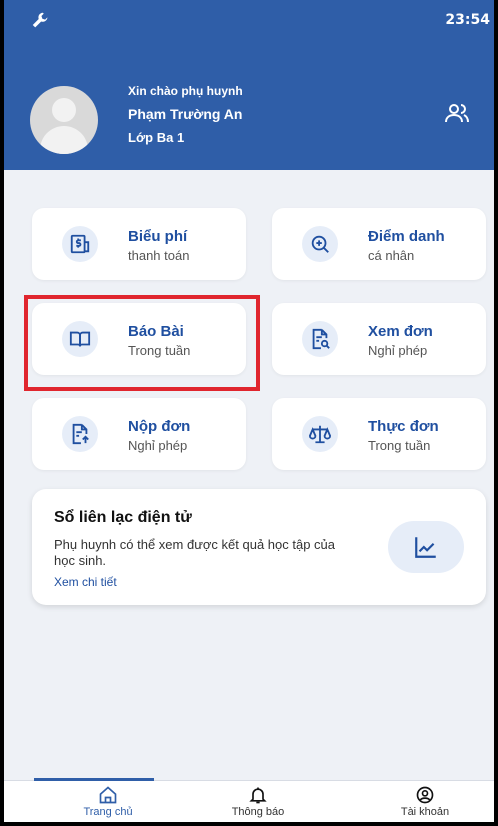 This screenshot has height=826, width=498. What do you see at coordinates (425, 812) in the screenshot?
I see `nav-label: Tài khoản` at bounding box center [425, 812].